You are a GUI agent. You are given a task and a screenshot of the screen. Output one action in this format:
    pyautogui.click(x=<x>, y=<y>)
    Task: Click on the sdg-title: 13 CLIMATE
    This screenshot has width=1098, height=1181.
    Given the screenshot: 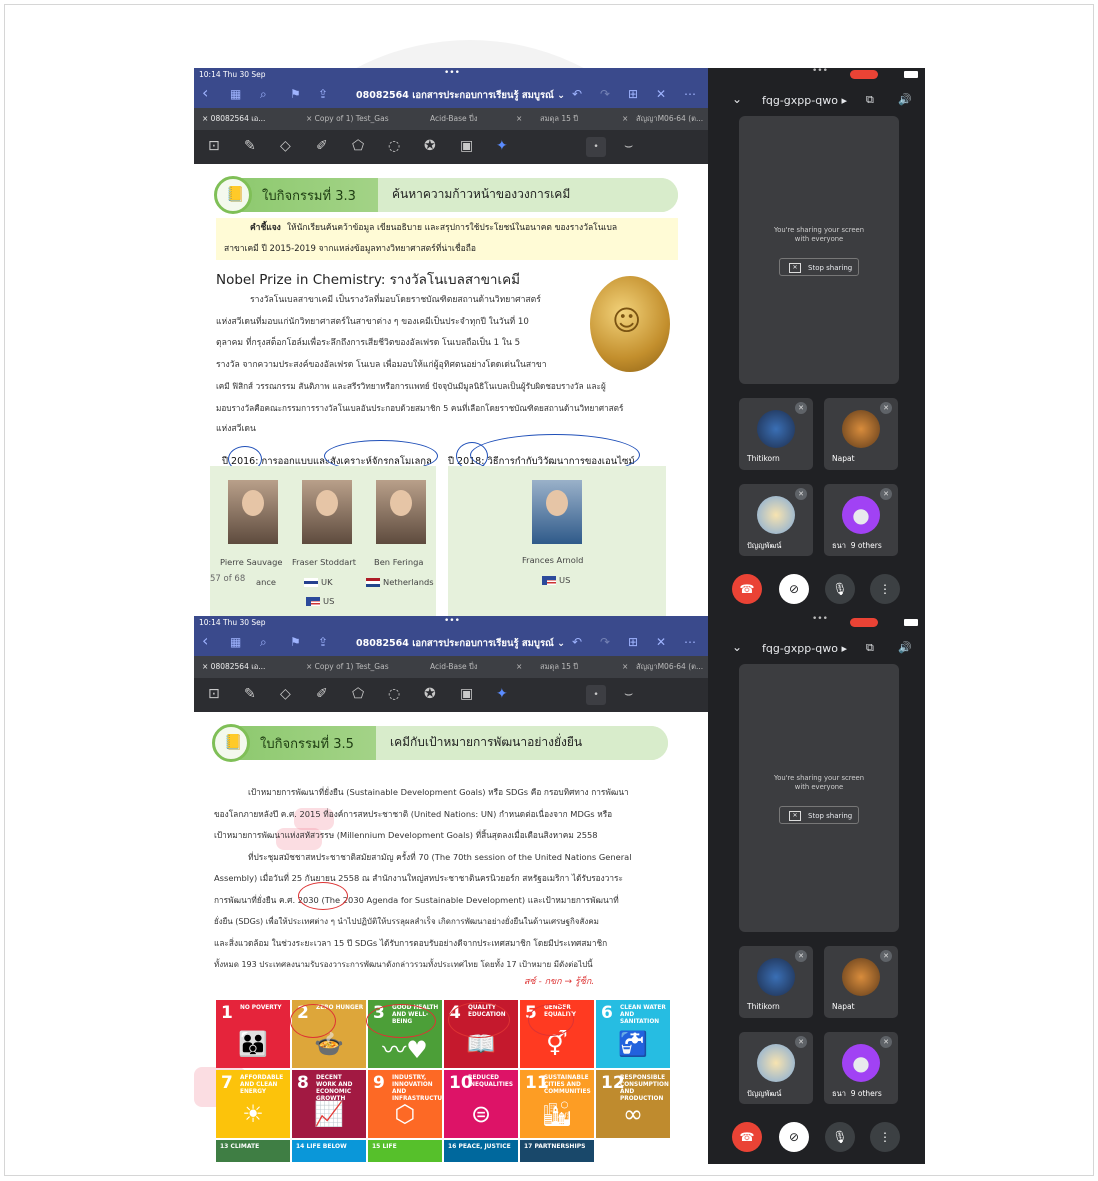 What is the action you would take?
    pyautogui.click(x=240, y=1146)
    